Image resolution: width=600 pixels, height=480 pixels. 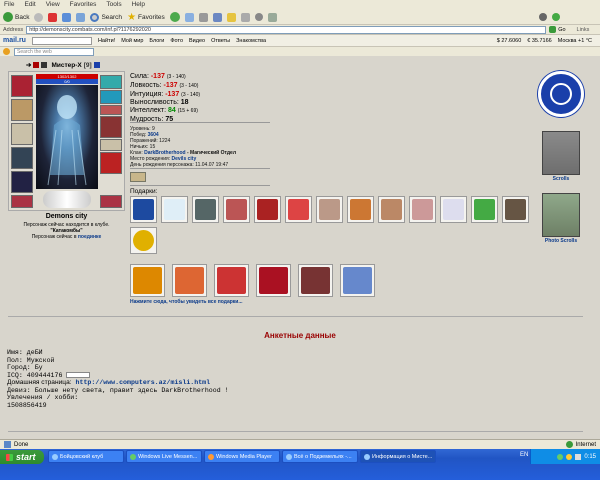 I want to click on character-level: [9], so click(x=87, y=65).